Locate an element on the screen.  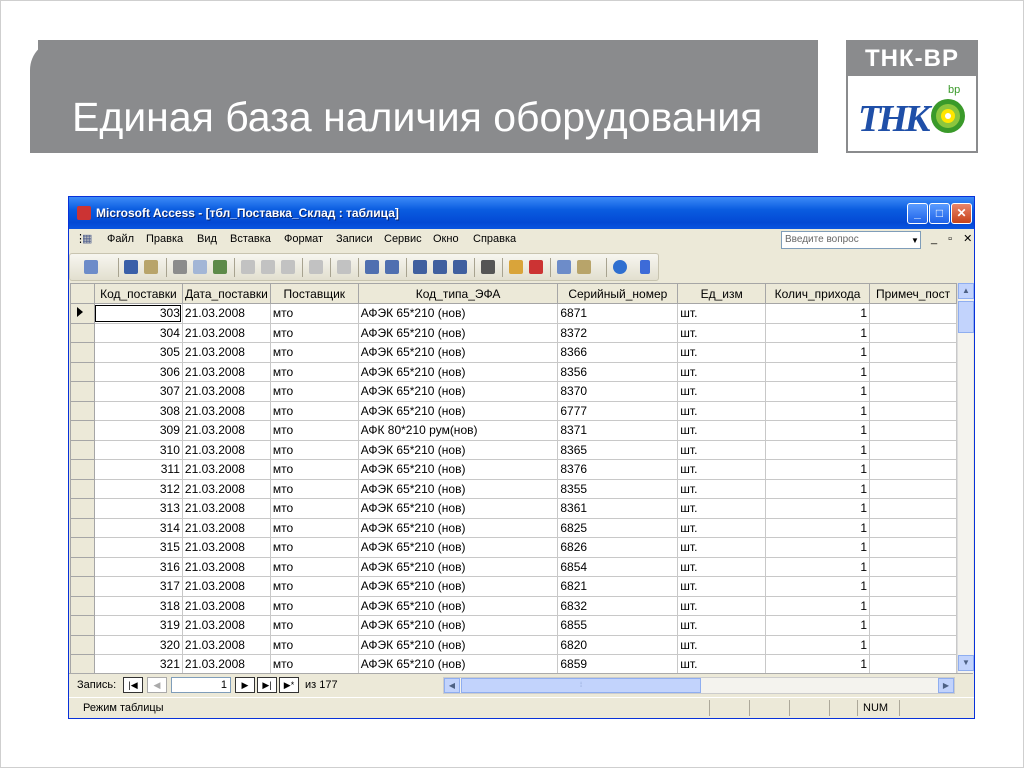
column-header: Поставщик is located at coordinates (314, 293).